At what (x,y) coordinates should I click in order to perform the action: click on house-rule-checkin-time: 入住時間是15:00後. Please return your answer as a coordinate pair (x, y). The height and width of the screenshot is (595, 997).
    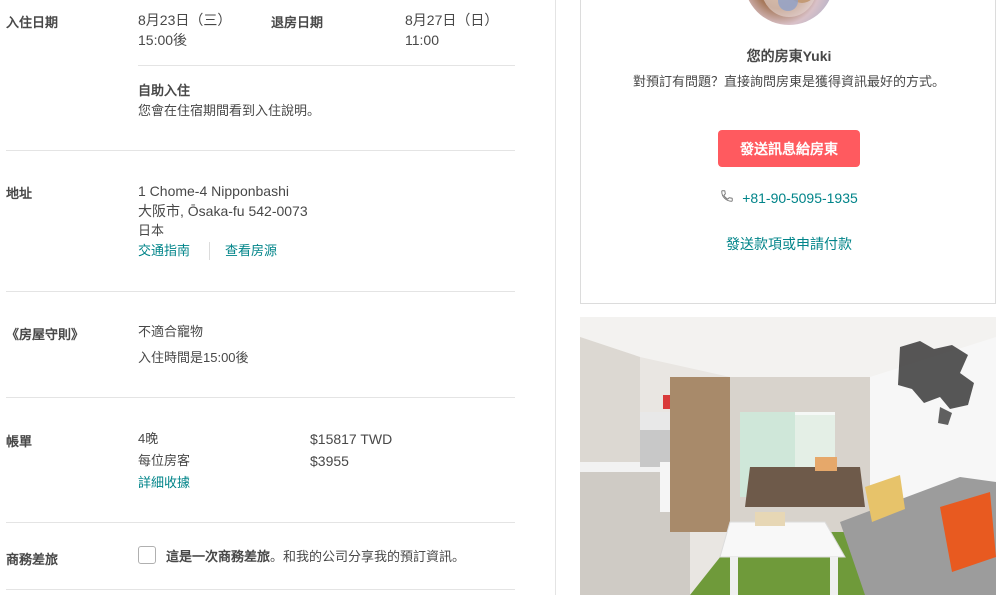
    Looking at the image, I should click on (193, 357).